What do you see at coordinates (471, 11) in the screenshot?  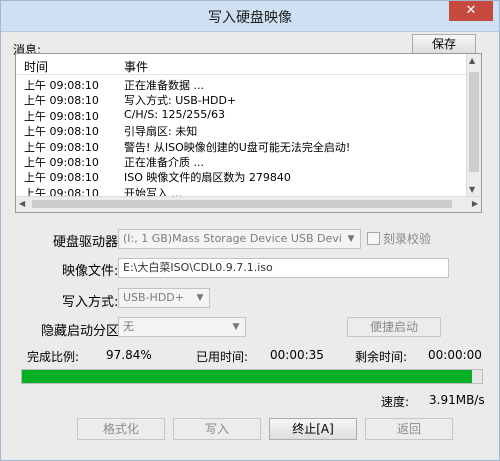 I see `close-icon: ✕` at bounding box center [471, 11].